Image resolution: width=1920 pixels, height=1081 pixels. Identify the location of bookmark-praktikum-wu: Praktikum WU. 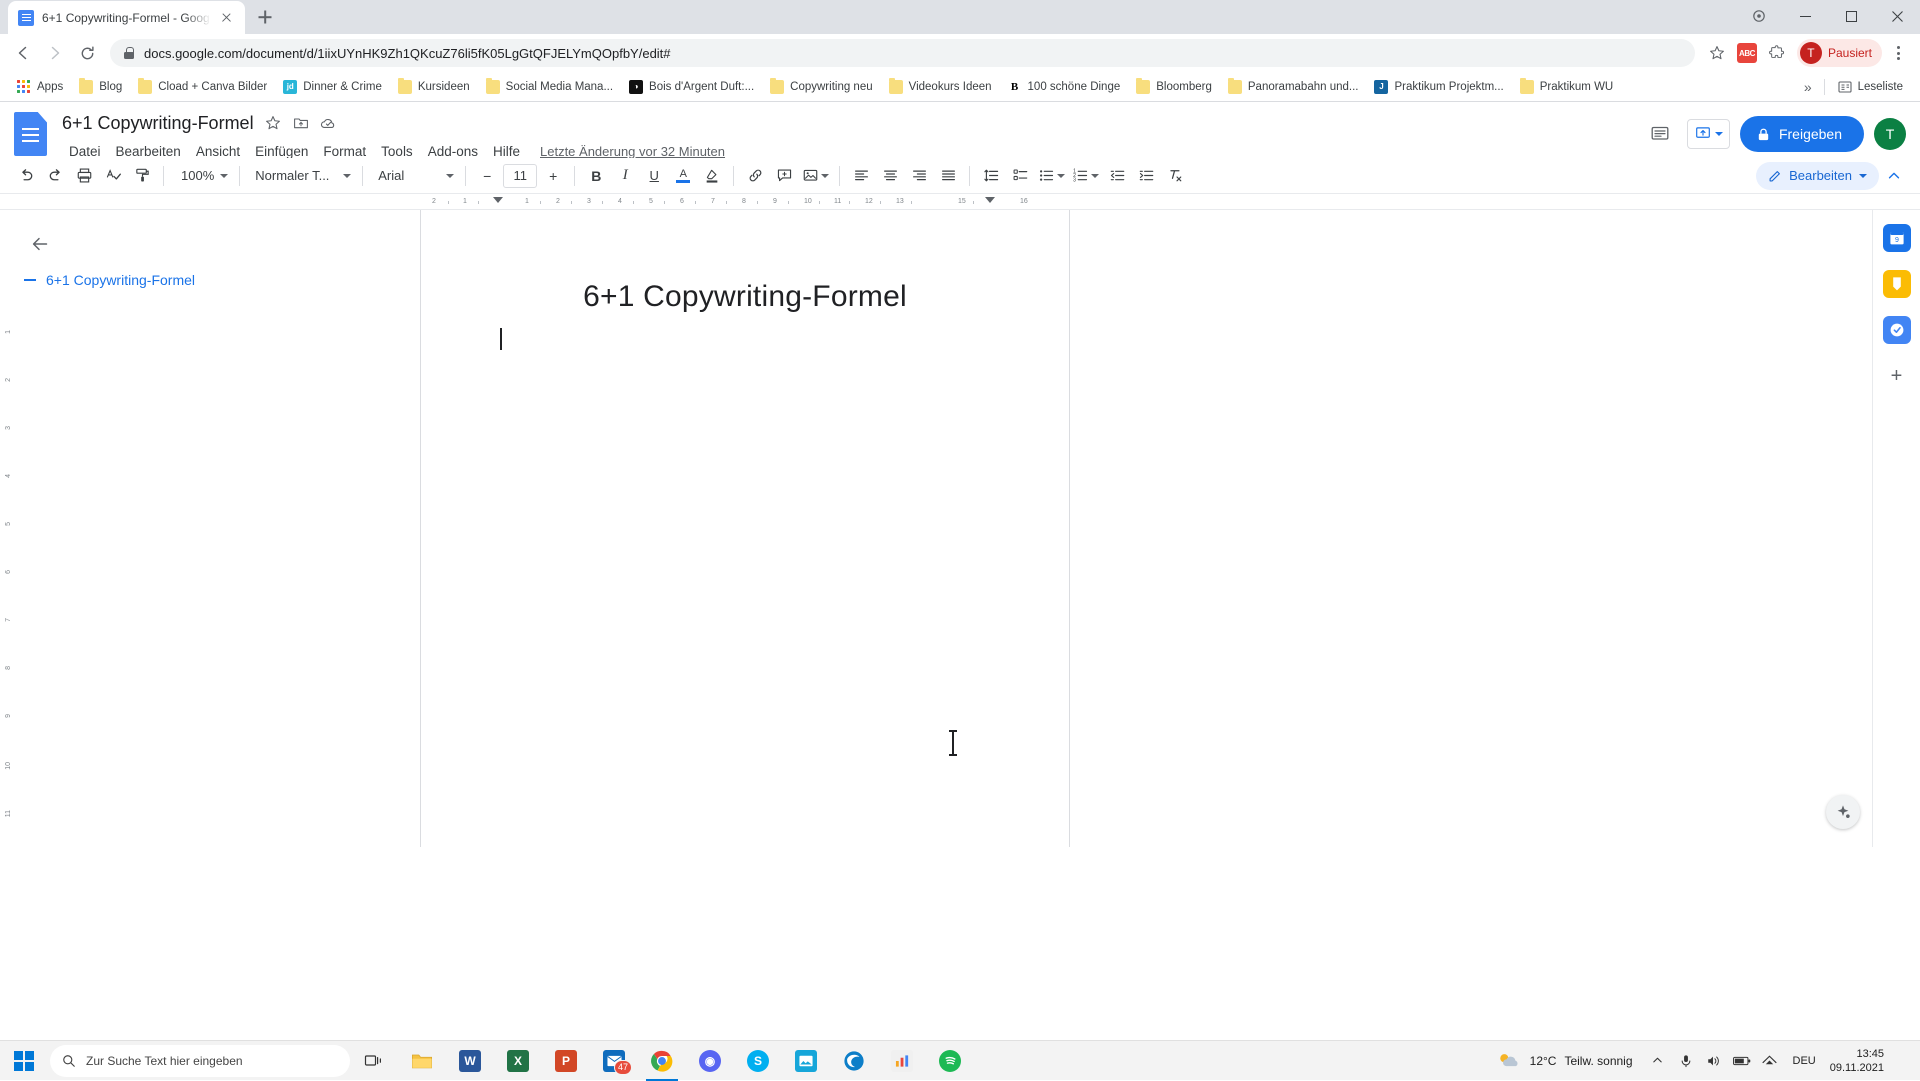
(1566, 87).